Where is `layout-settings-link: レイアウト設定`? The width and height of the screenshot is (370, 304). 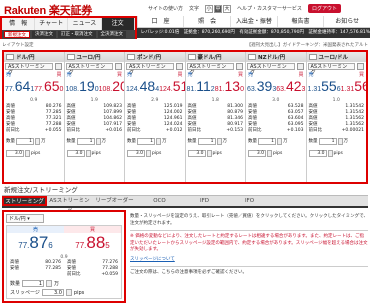 layout-settings-link: レイアウト設定 is located at coordinates (18, 46).